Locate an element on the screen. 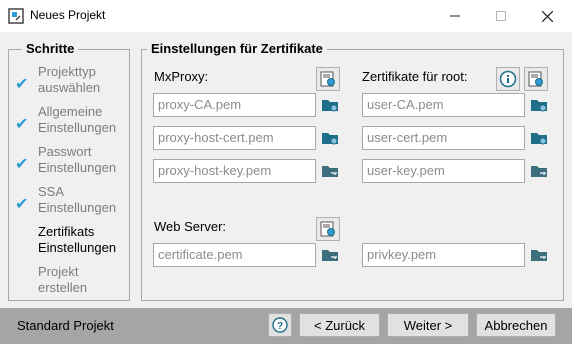 The width and height of the screenshot is (572, 344). certs-title: Einstellungen für Zertifikate is located at coordinates (237, 48).